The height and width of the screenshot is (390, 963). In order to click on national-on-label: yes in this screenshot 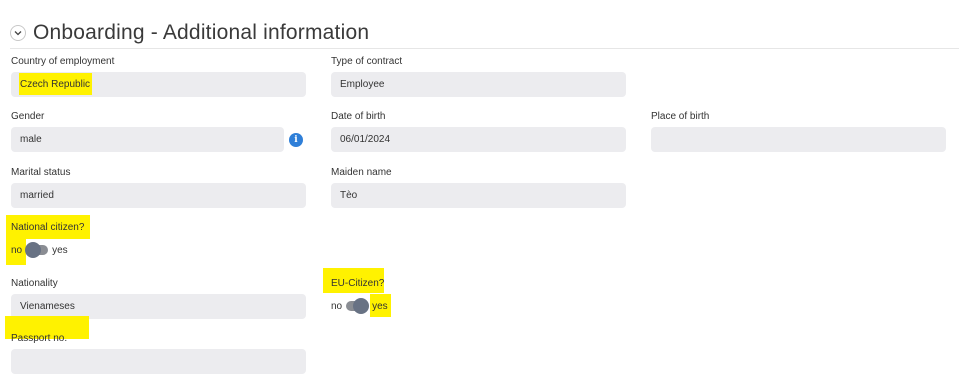, I will do `click(60, 250)`.